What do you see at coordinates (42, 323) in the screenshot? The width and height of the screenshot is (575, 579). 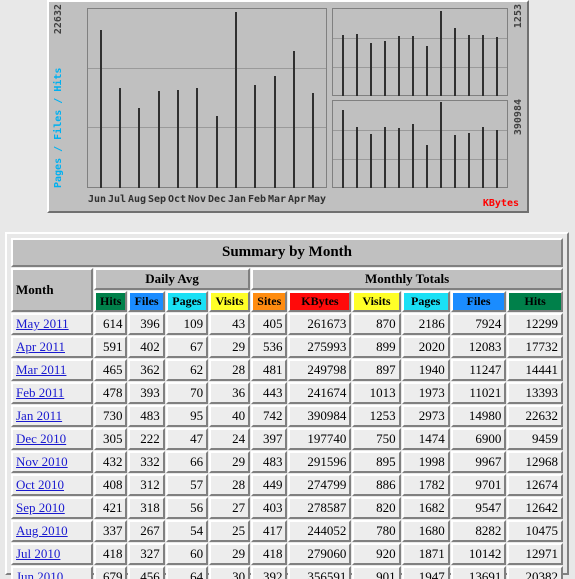 I see `month-link: May 2011` at bounding box center [42, 323].